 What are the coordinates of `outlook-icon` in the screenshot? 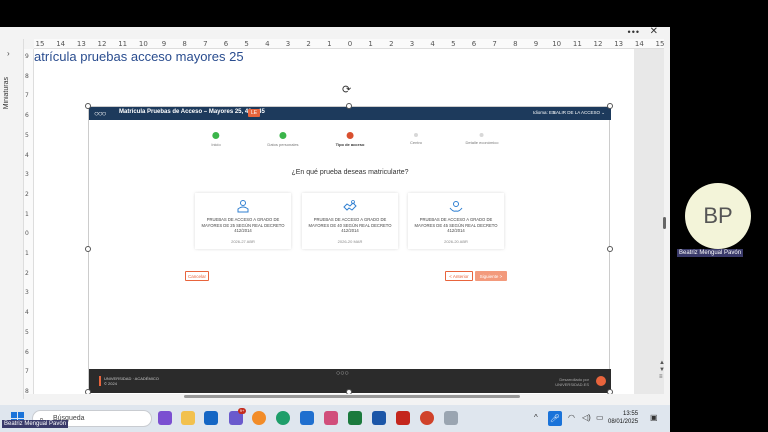 It's located at (211, 418).